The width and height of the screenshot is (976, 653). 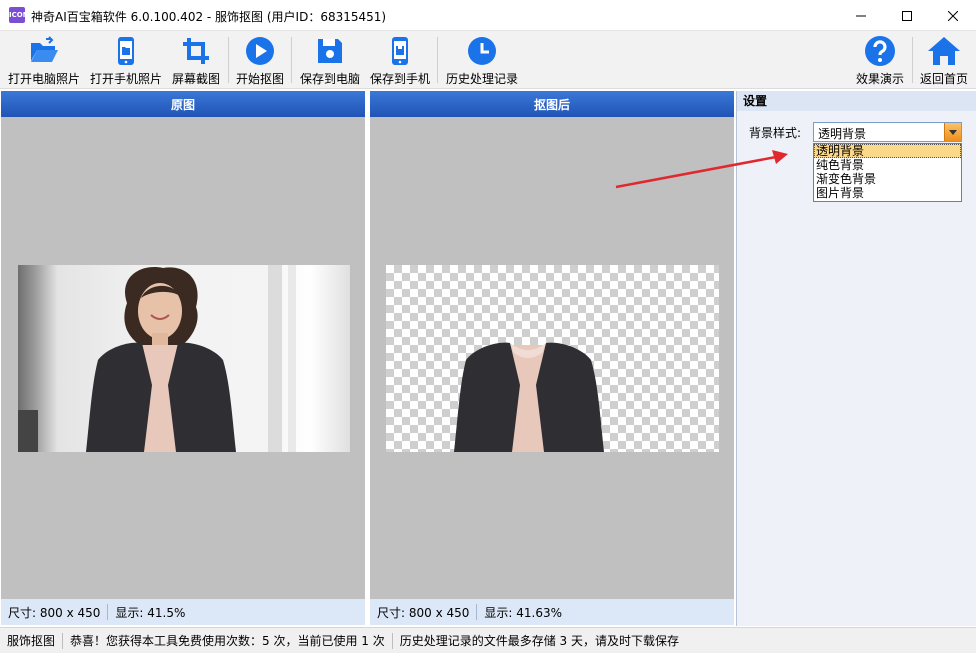 What do you see at coordinates (330, 51) in the screenshot?
I see `save-icon` at bounding box center [330, 51].